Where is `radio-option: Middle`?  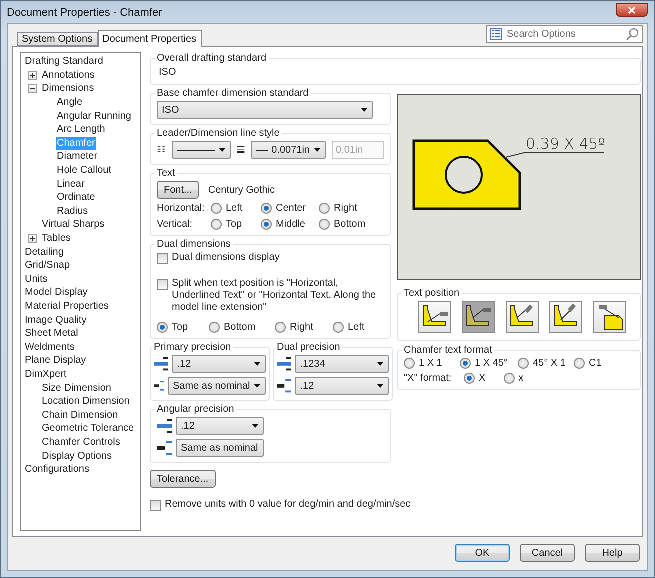
radio-option: Middle is located at coordinates (290, 224).